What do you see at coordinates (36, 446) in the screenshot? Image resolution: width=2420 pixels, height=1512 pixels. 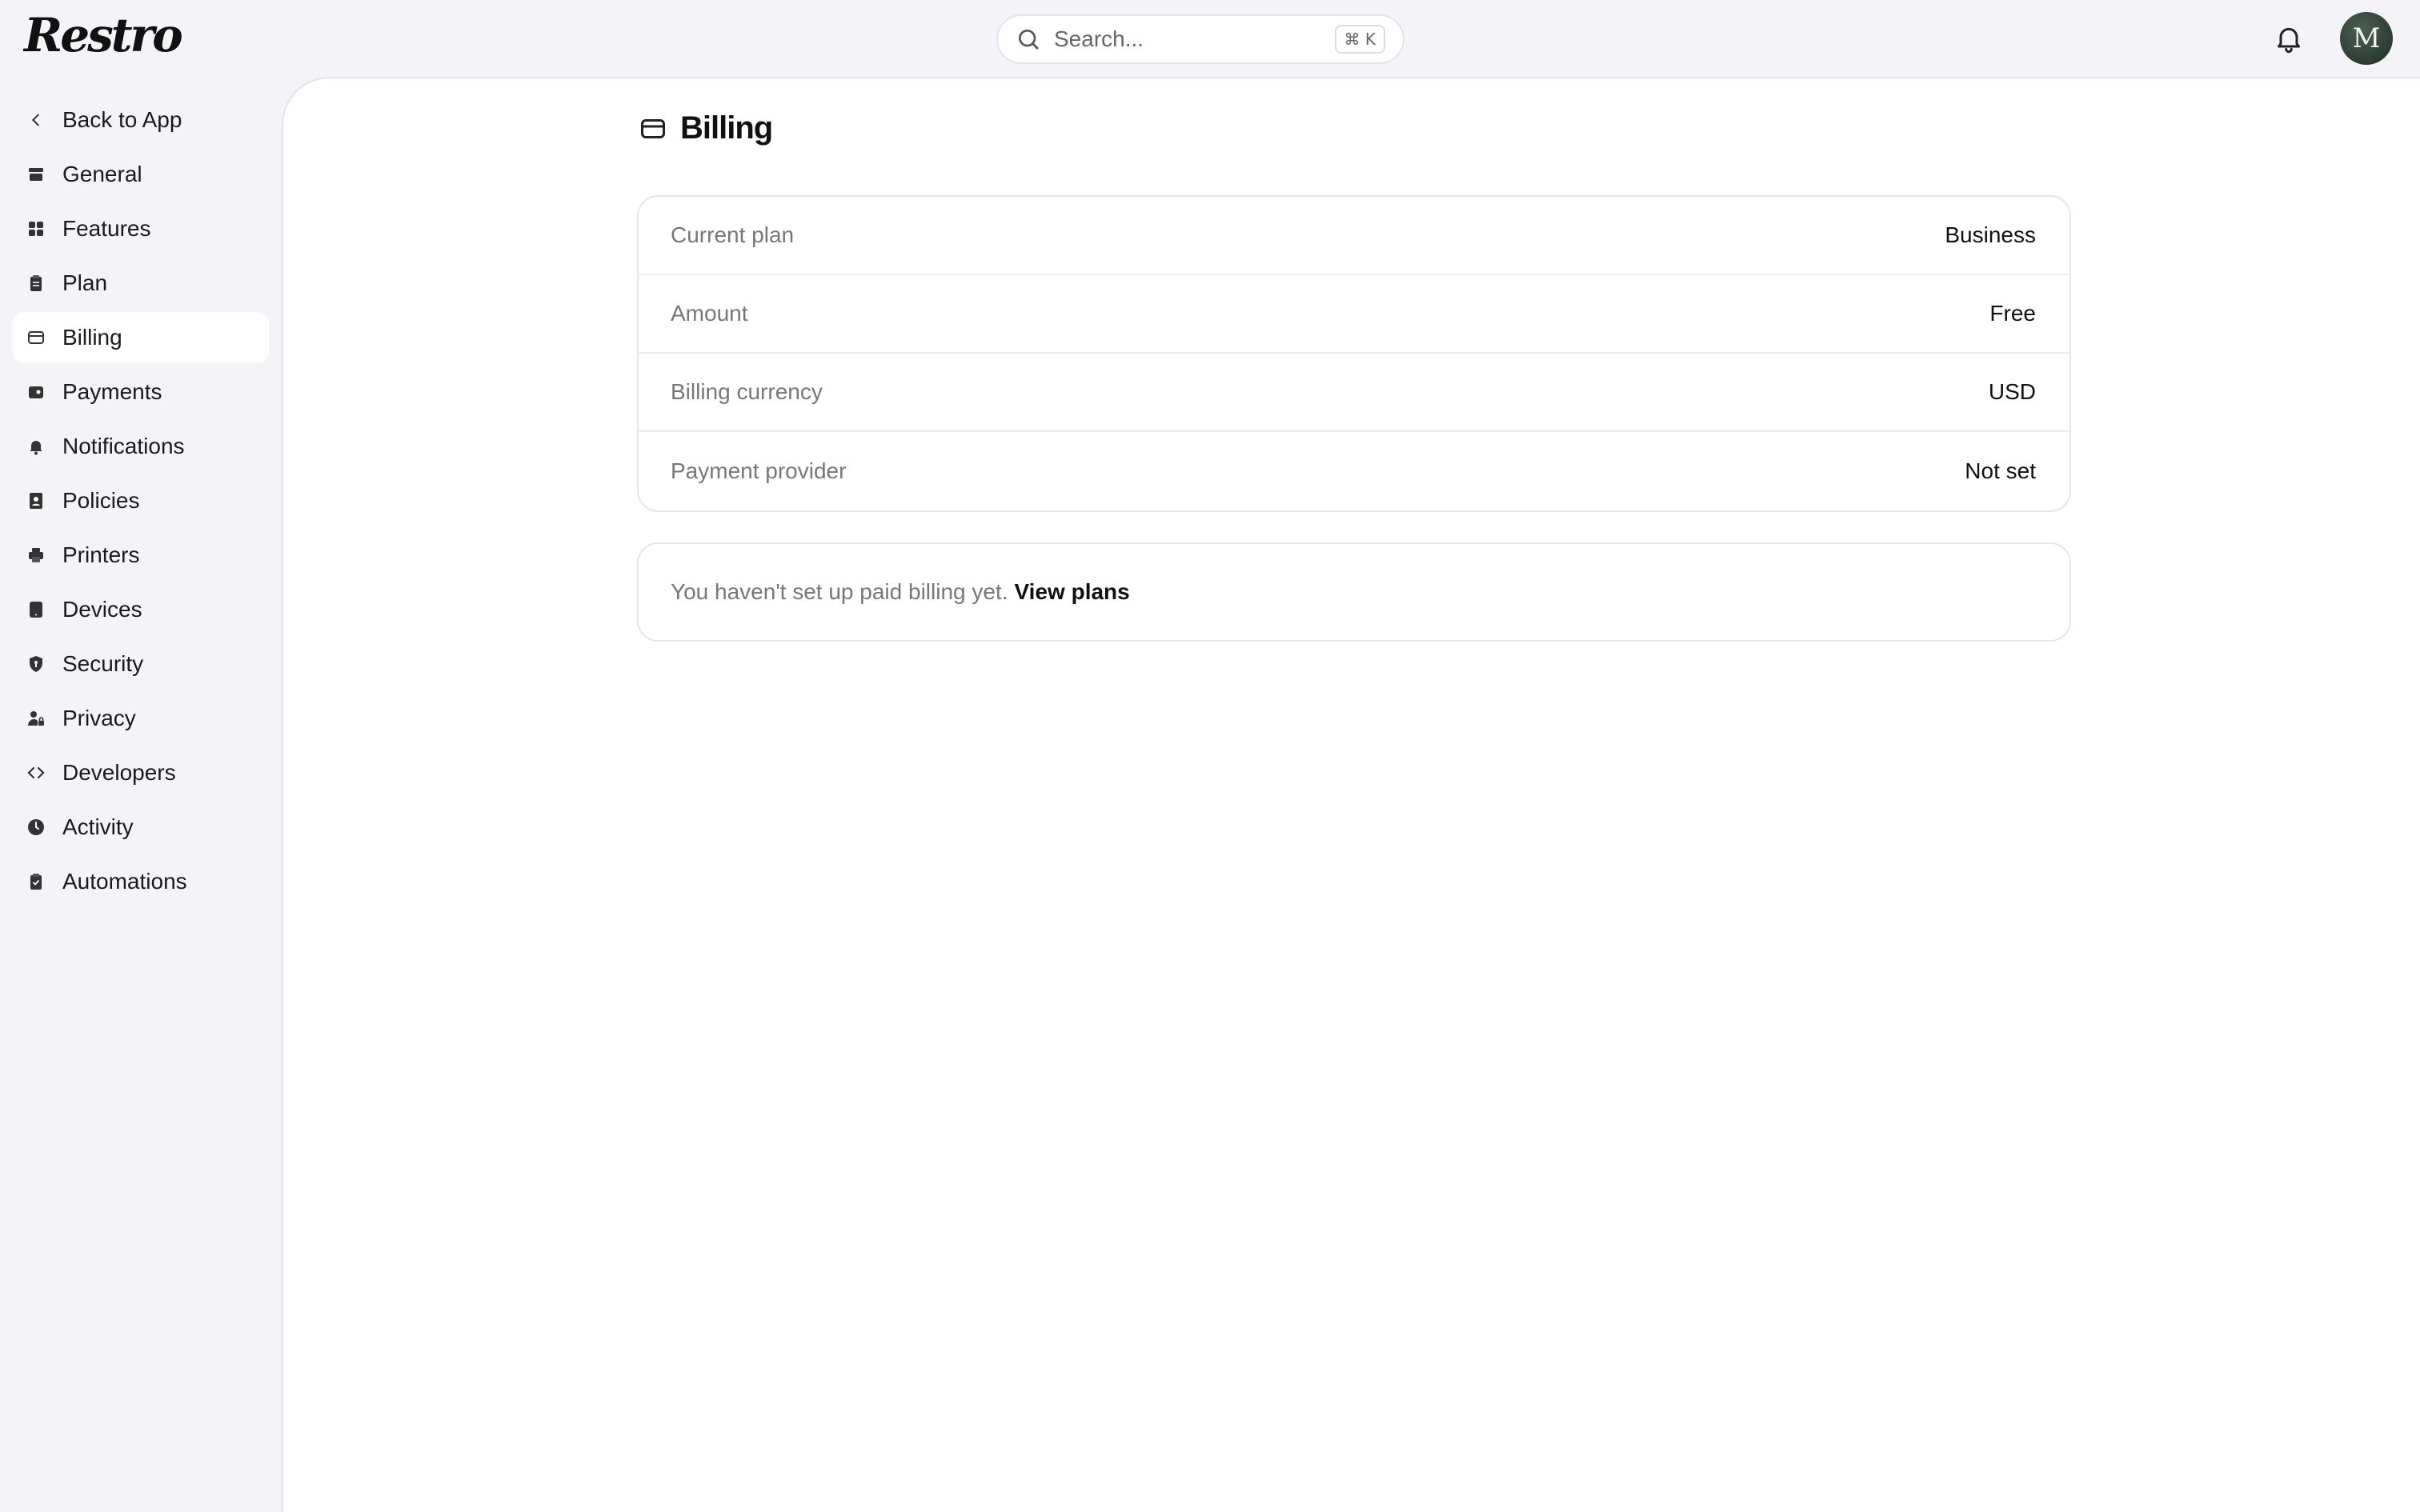 I see `bell-icon` at bounding box center [36, 446].